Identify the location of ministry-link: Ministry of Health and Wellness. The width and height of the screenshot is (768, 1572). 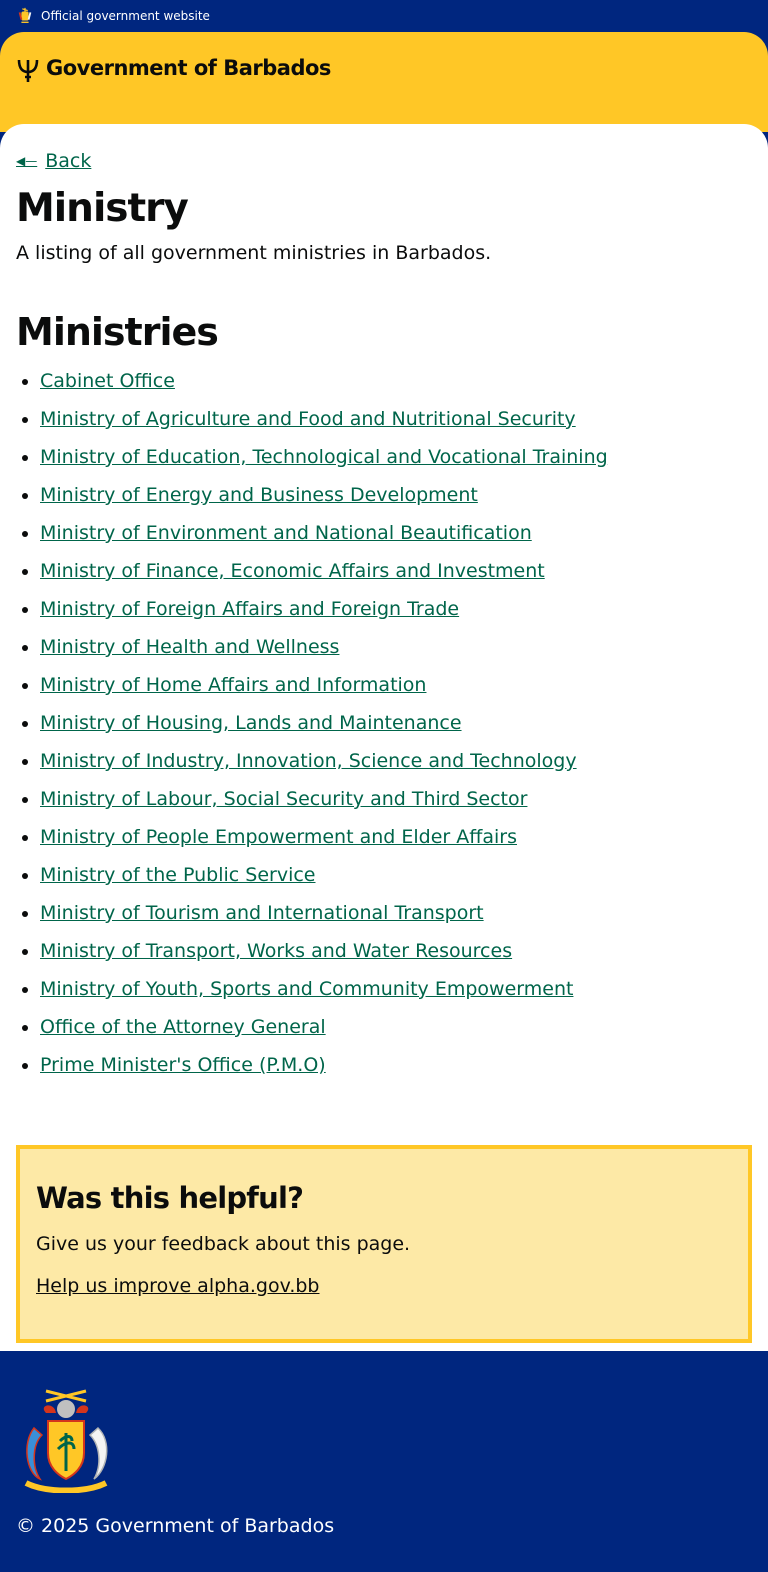
(189, 647).